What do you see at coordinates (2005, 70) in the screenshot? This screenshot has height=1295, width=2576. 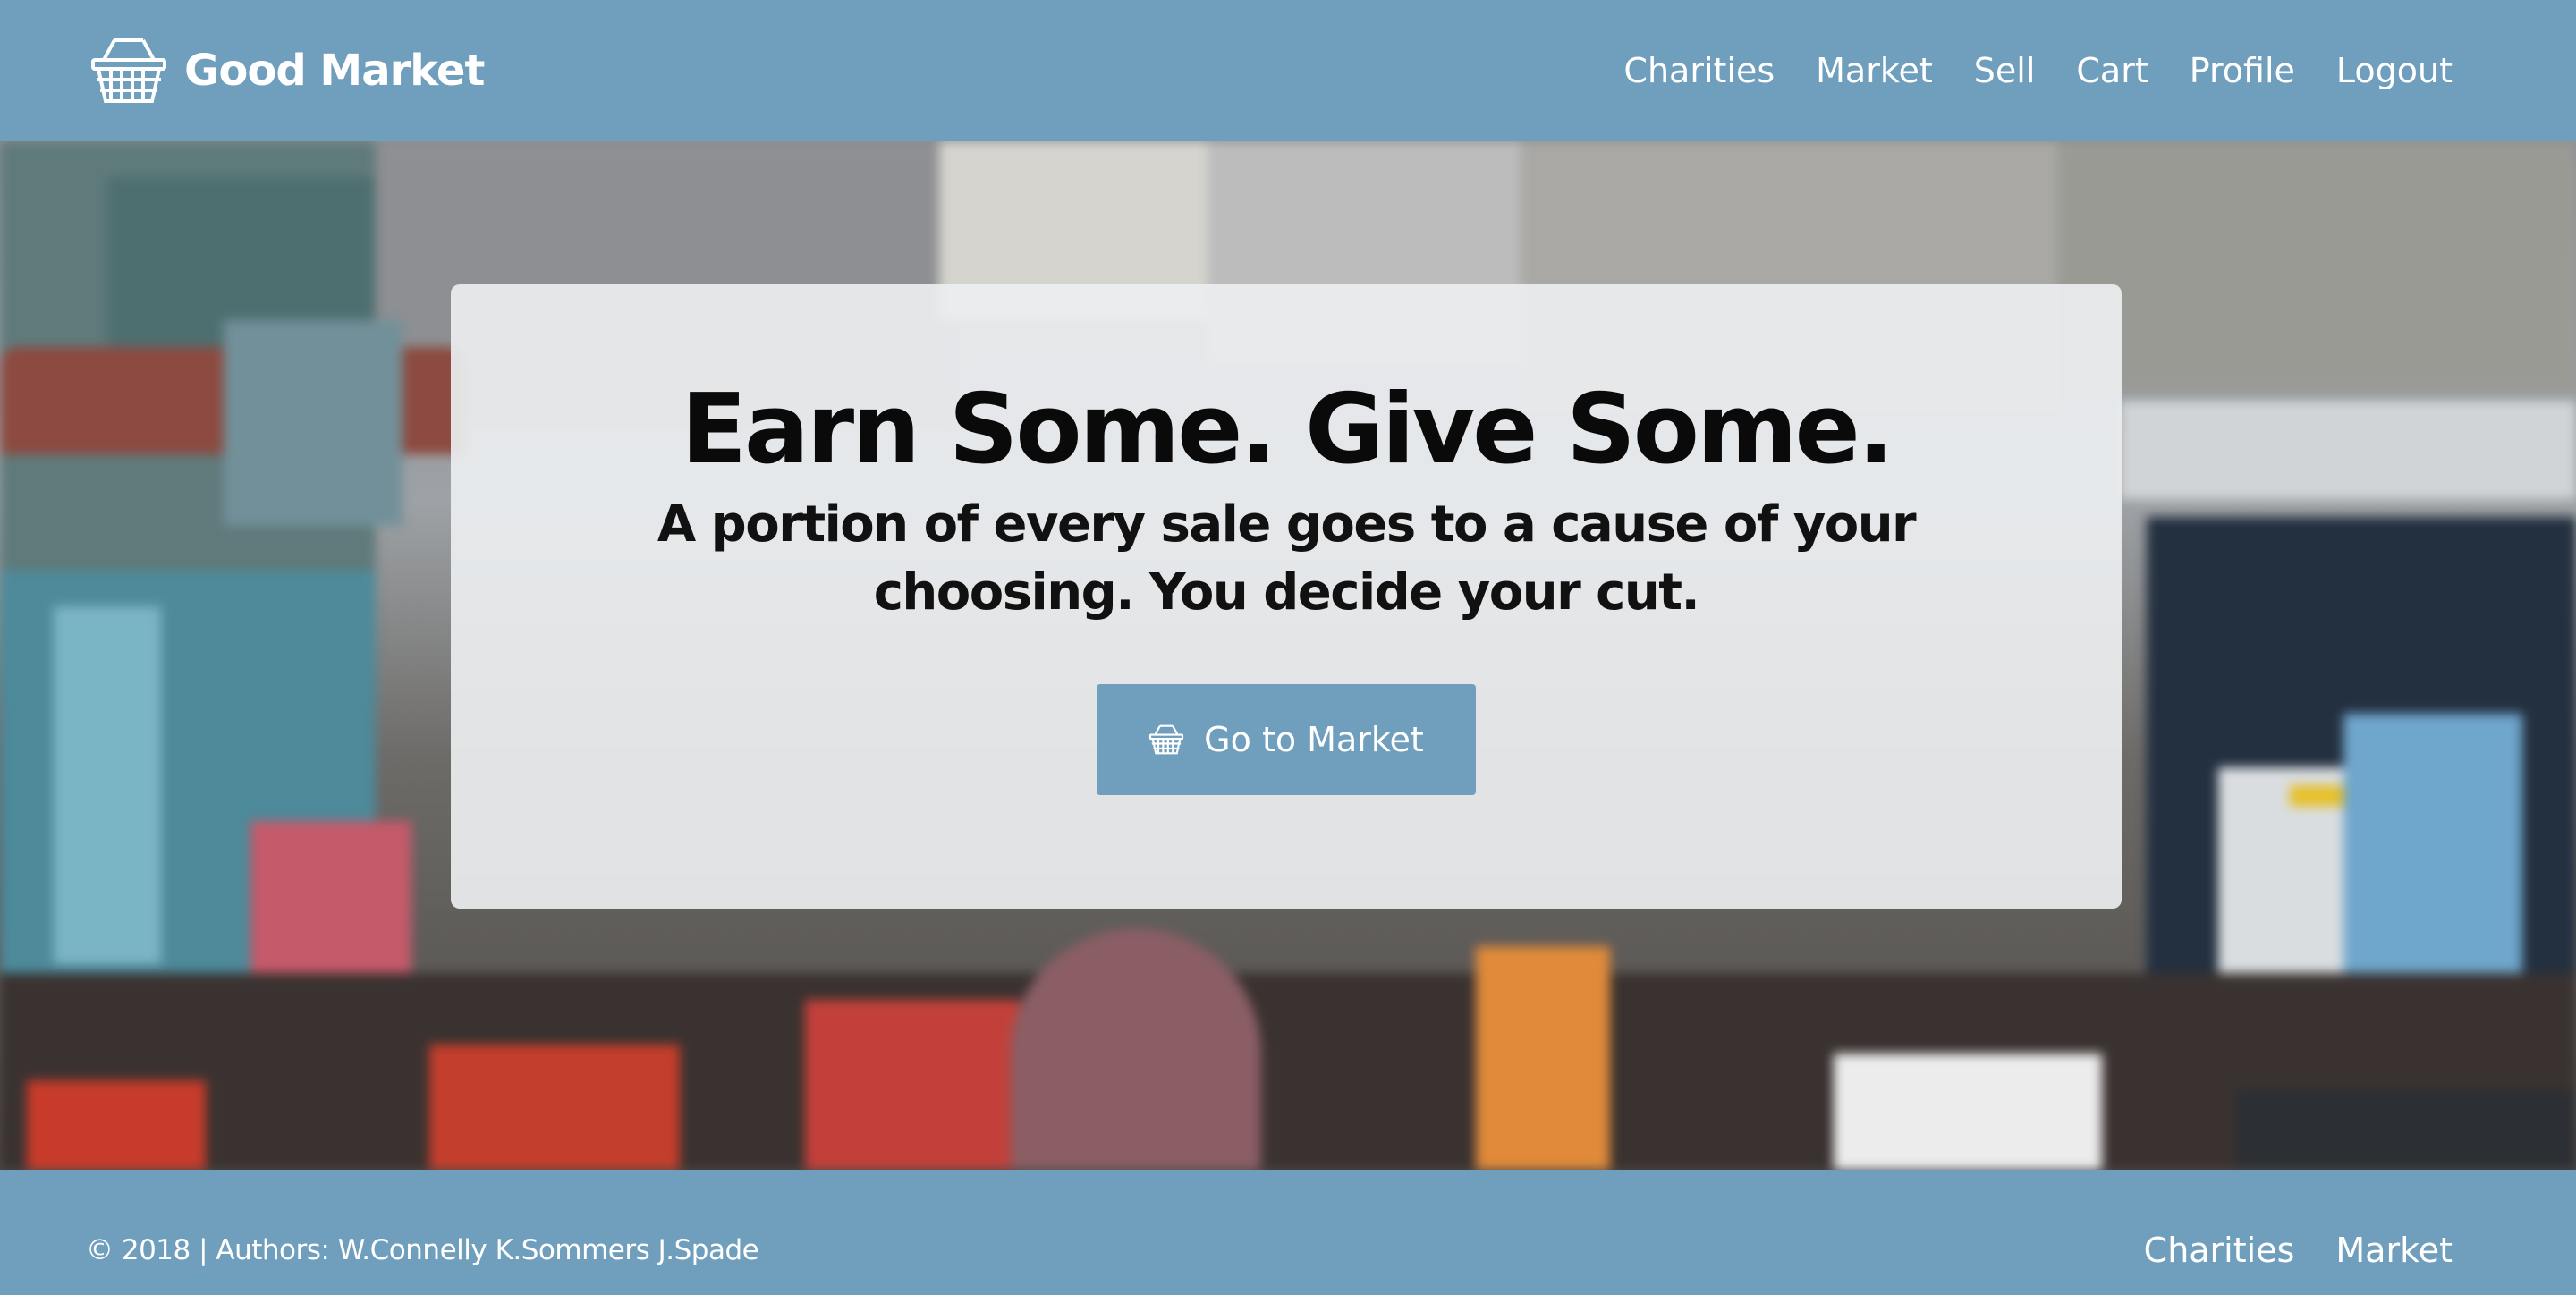 I see `nav-sell: Sell` at bounding box center [2005, 70].